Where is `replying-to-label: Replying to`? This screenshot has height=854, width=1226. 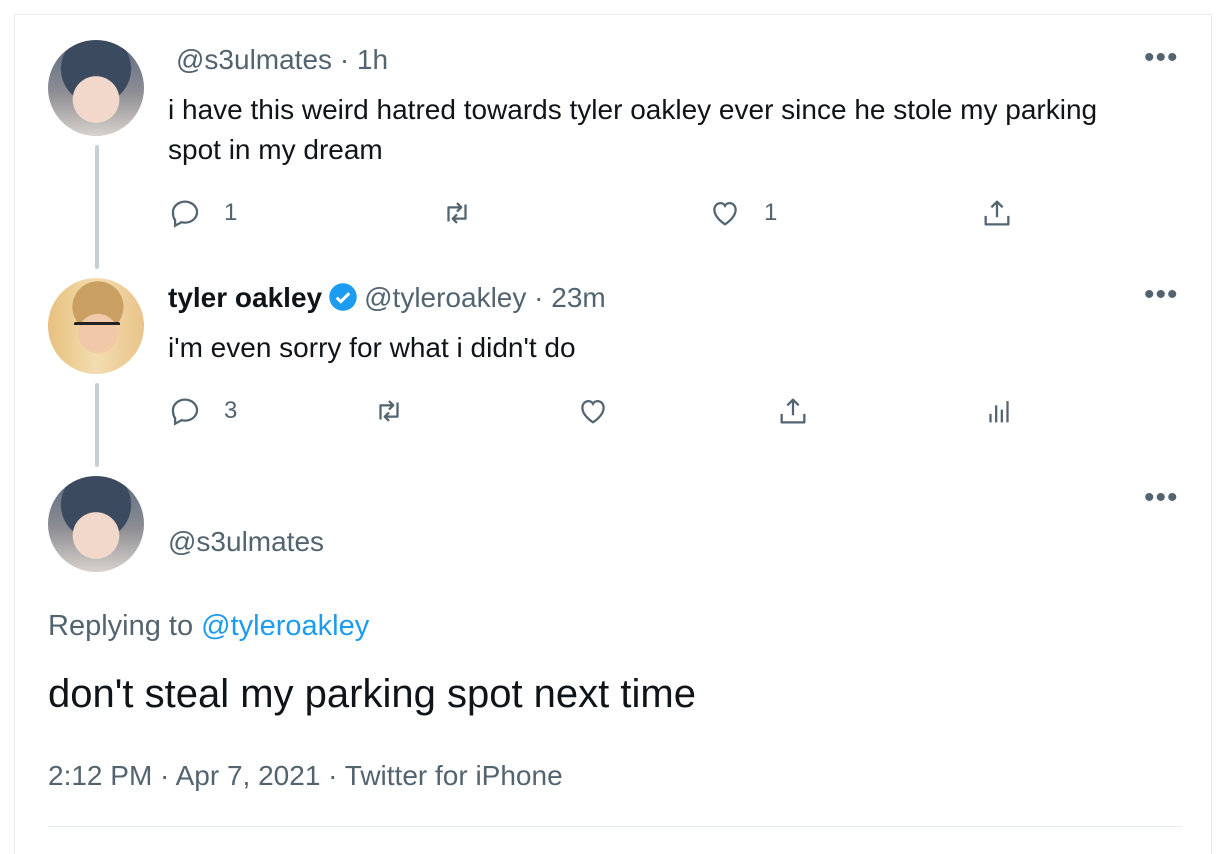
replying-to-label: Replying to is located at coordinates (121, 626).